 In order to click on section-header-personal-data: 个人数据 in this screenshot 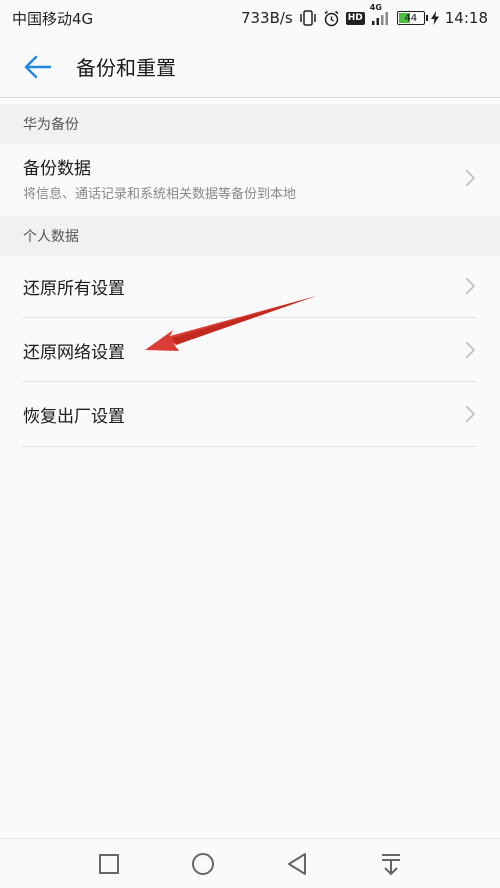, I will do `click(250, 236)`.